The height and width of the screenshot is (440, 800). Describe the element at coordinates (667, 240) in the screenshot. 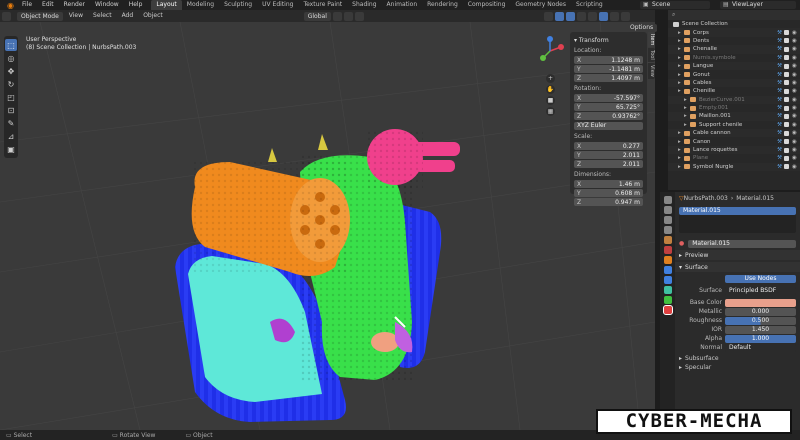

I see `scene-props-icon` at that location.